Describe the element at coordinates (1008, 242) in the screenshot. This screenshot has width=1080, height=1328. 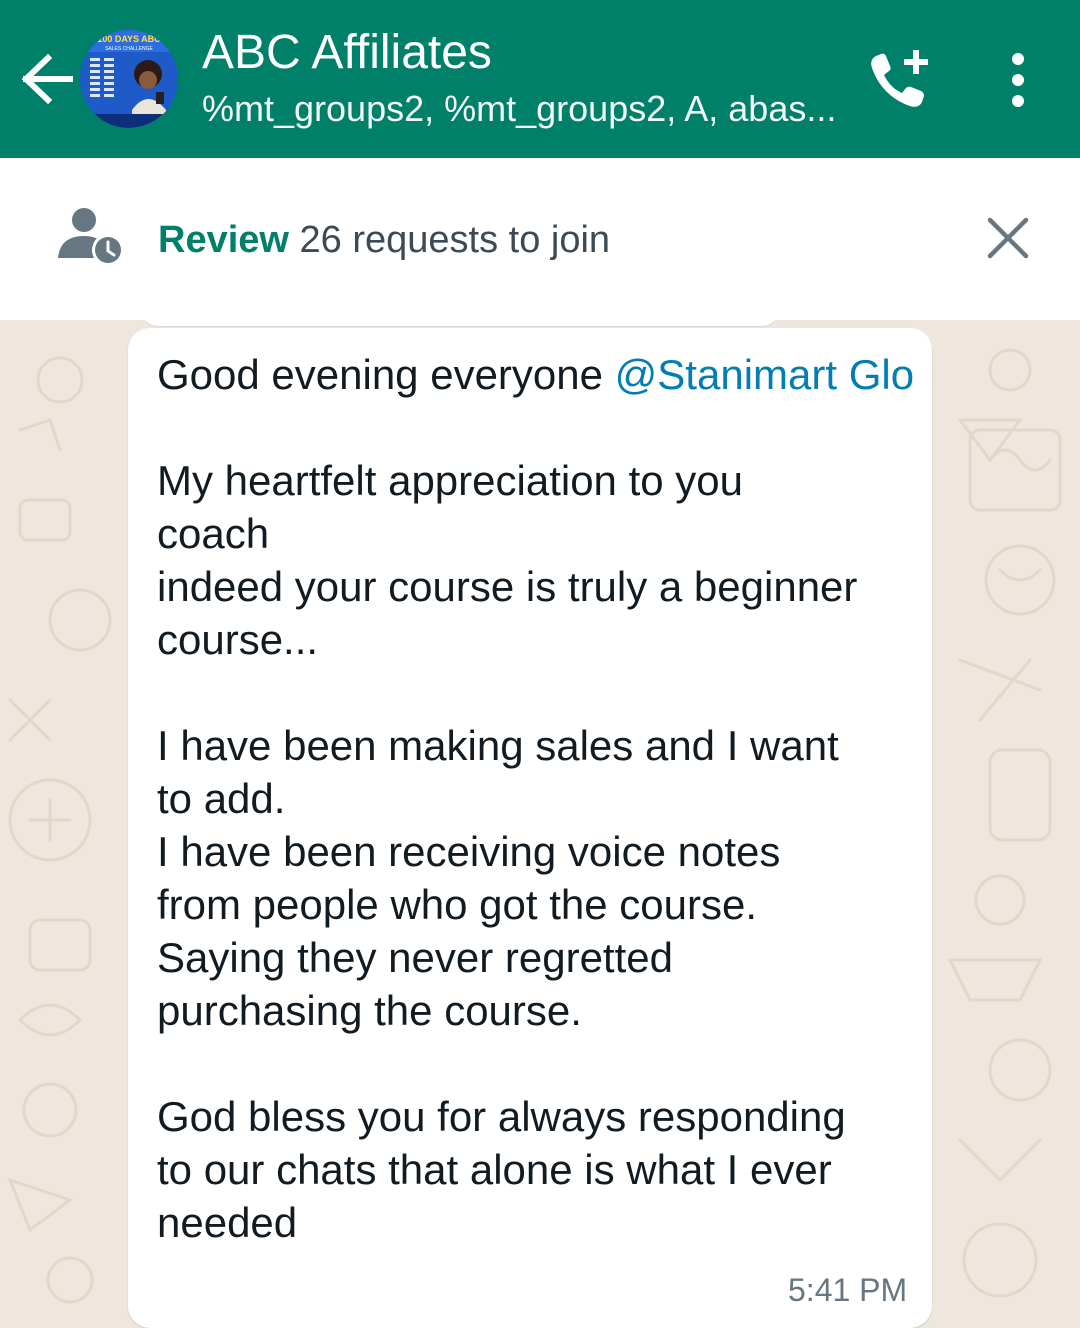
I see `close-icon` at that location.